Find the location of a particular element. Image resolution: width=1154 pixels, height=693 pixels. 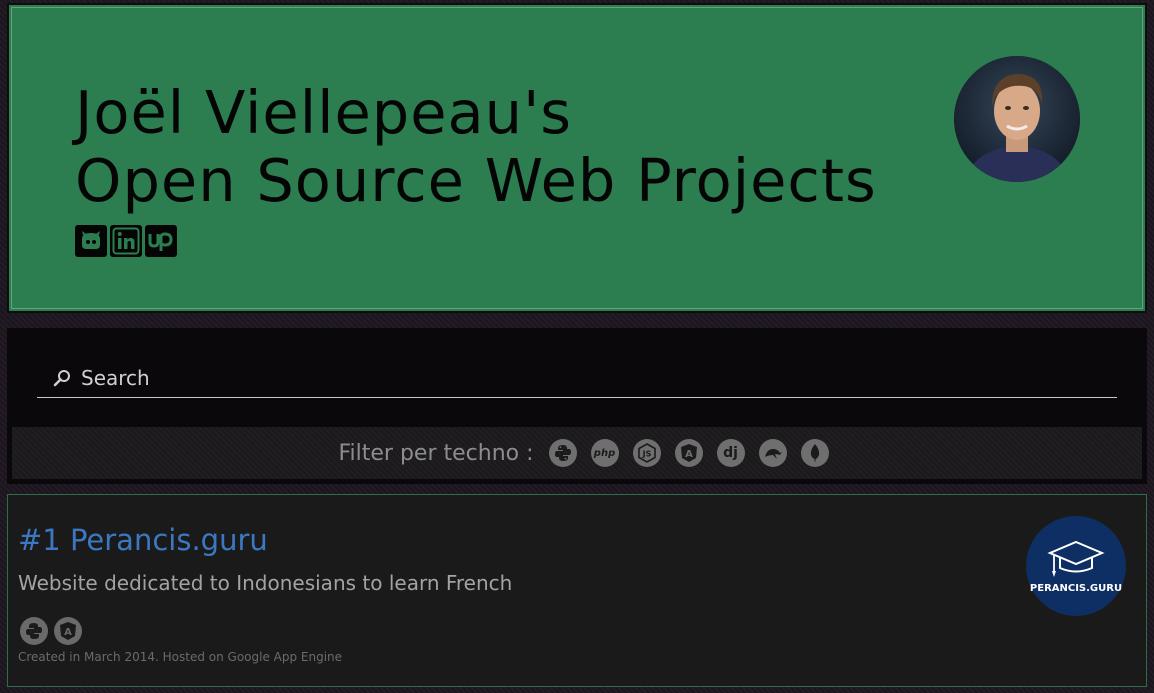

svg-text: JS is located at coordinates (646, 454).